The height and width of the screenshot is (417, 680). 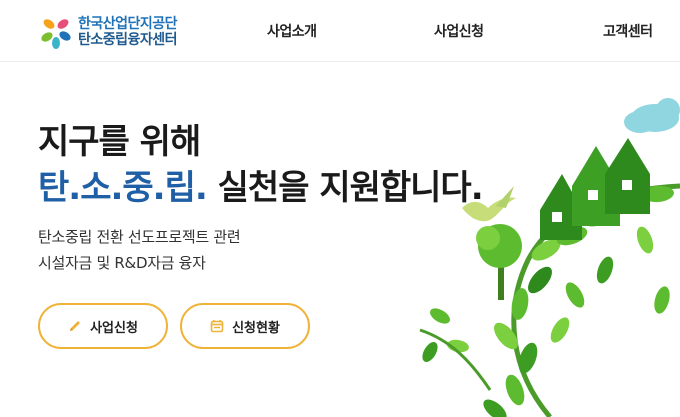 I want to click on tree-icon, so click(x=499, y=262).